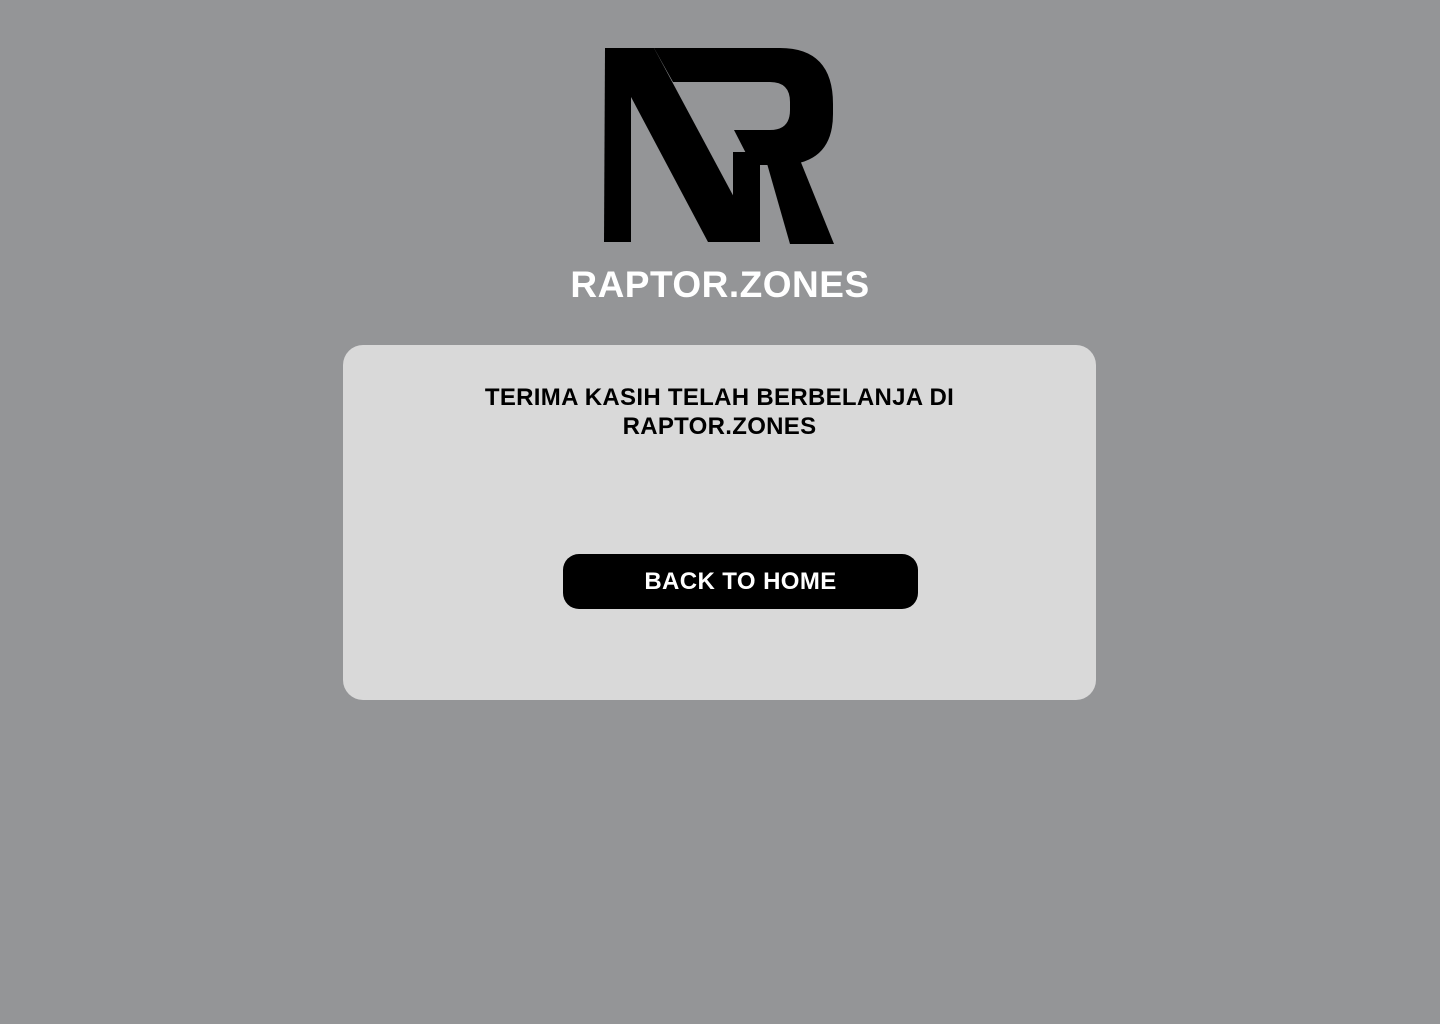 This screenshot has height=1024, width=1440. Describe the element at coordinates (740, 581) in the screenshot. I see `back-to-home-button: BACK TO HOME` at that location.